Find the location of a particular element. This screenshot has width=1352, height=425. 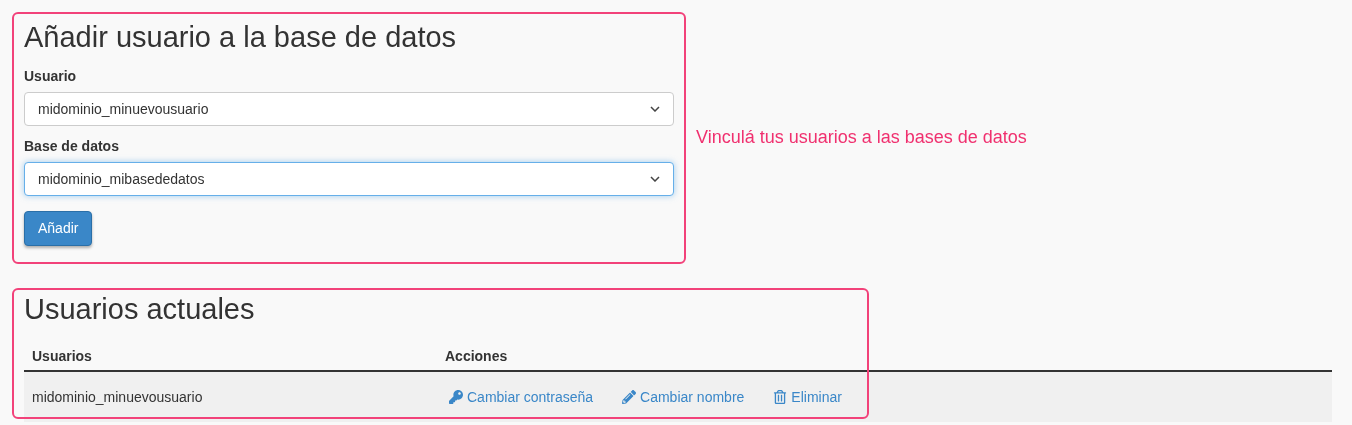

action-link: Cambiar contraseña is located at coordinates (521, 397).